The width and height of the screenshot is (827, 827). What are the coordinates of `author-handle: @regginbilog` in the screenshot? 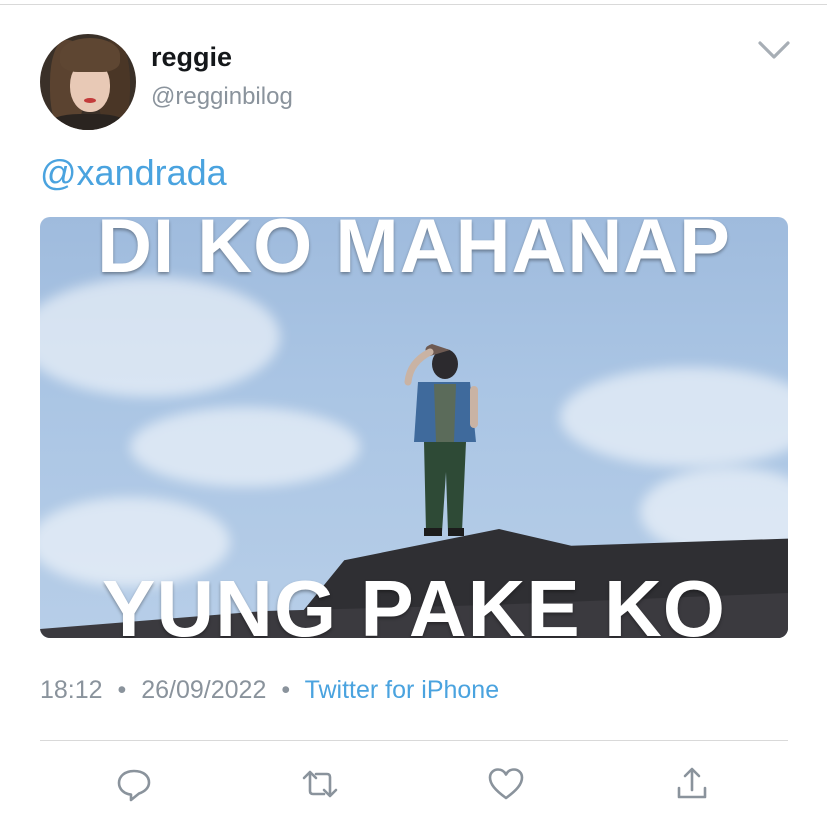 It's located at (222, 97).